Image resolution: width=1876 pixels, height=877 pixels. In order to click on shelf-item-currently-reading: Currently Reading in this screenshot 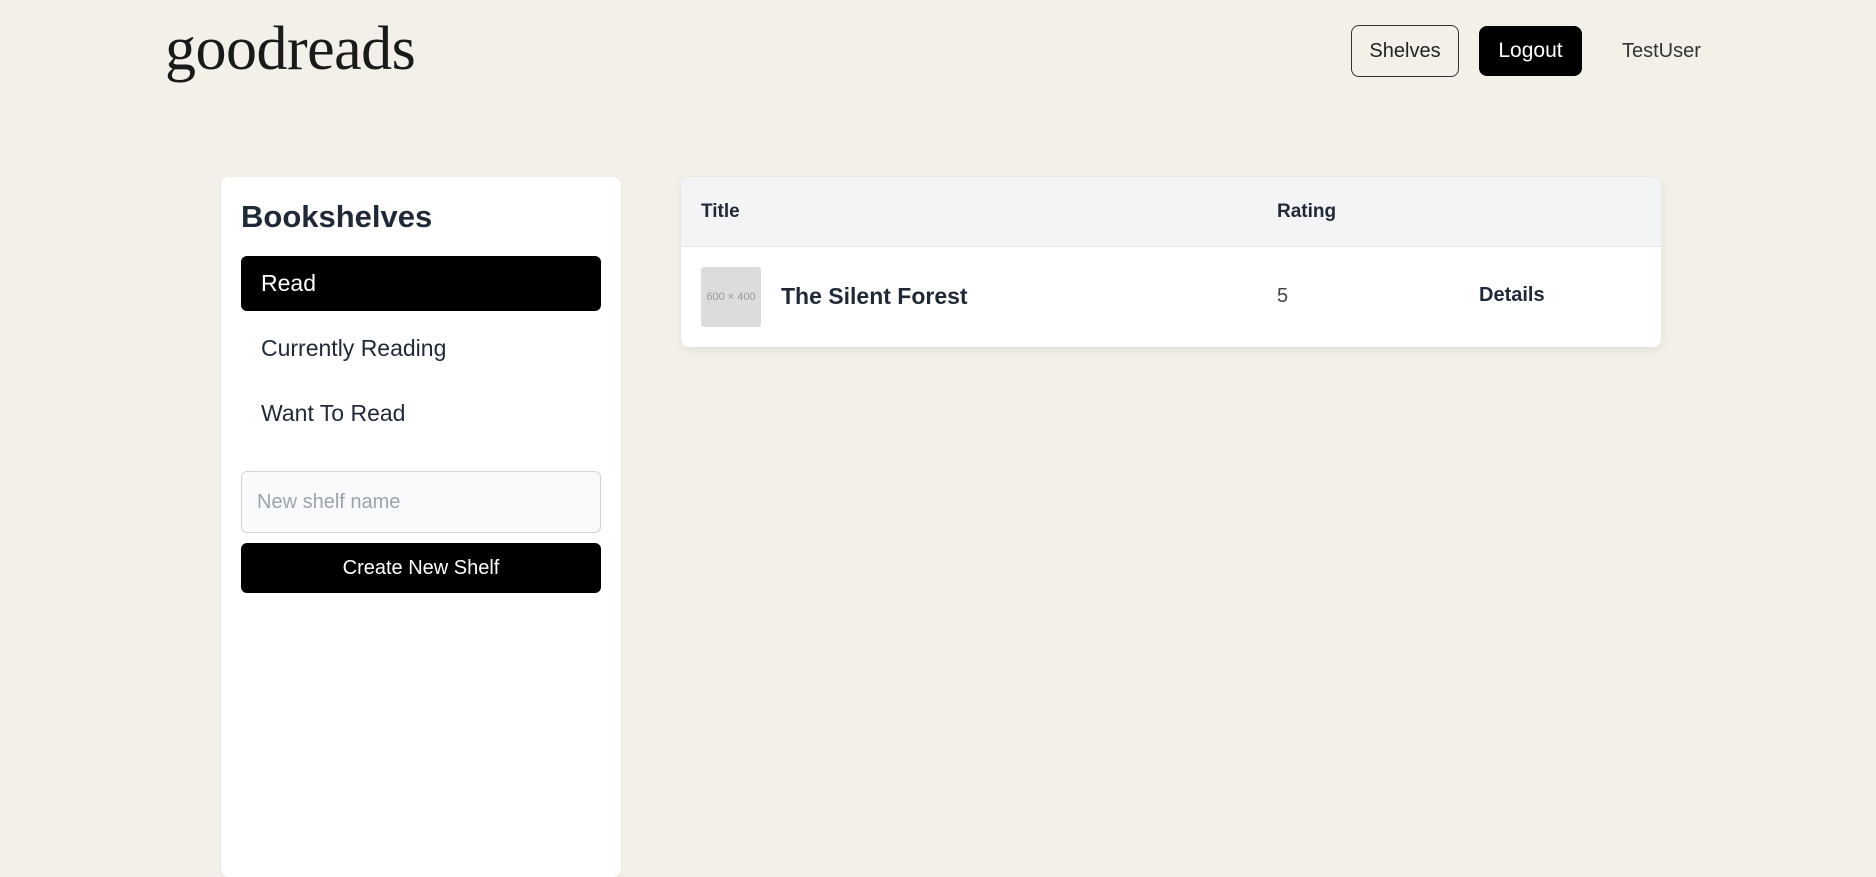, I will do `click(421, 348)`.